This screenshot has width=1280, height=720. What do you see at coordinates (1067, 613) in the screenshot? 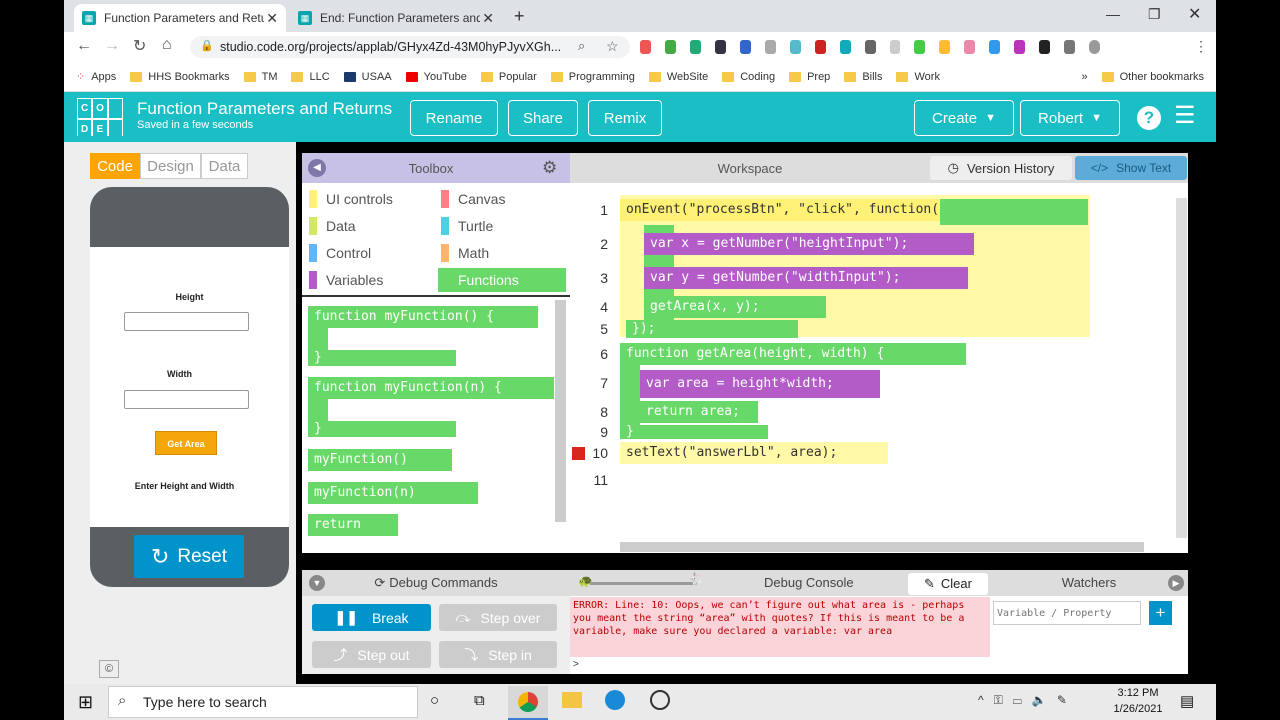
I see `watch-expression-input` at bounding box center [1067, 613].